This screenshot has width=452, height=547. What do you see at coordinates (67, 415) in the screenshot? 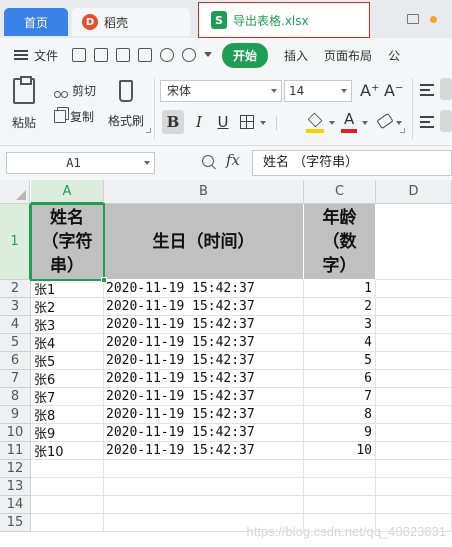
I see `cell-name: 张8` at bounding box center [67, 415].